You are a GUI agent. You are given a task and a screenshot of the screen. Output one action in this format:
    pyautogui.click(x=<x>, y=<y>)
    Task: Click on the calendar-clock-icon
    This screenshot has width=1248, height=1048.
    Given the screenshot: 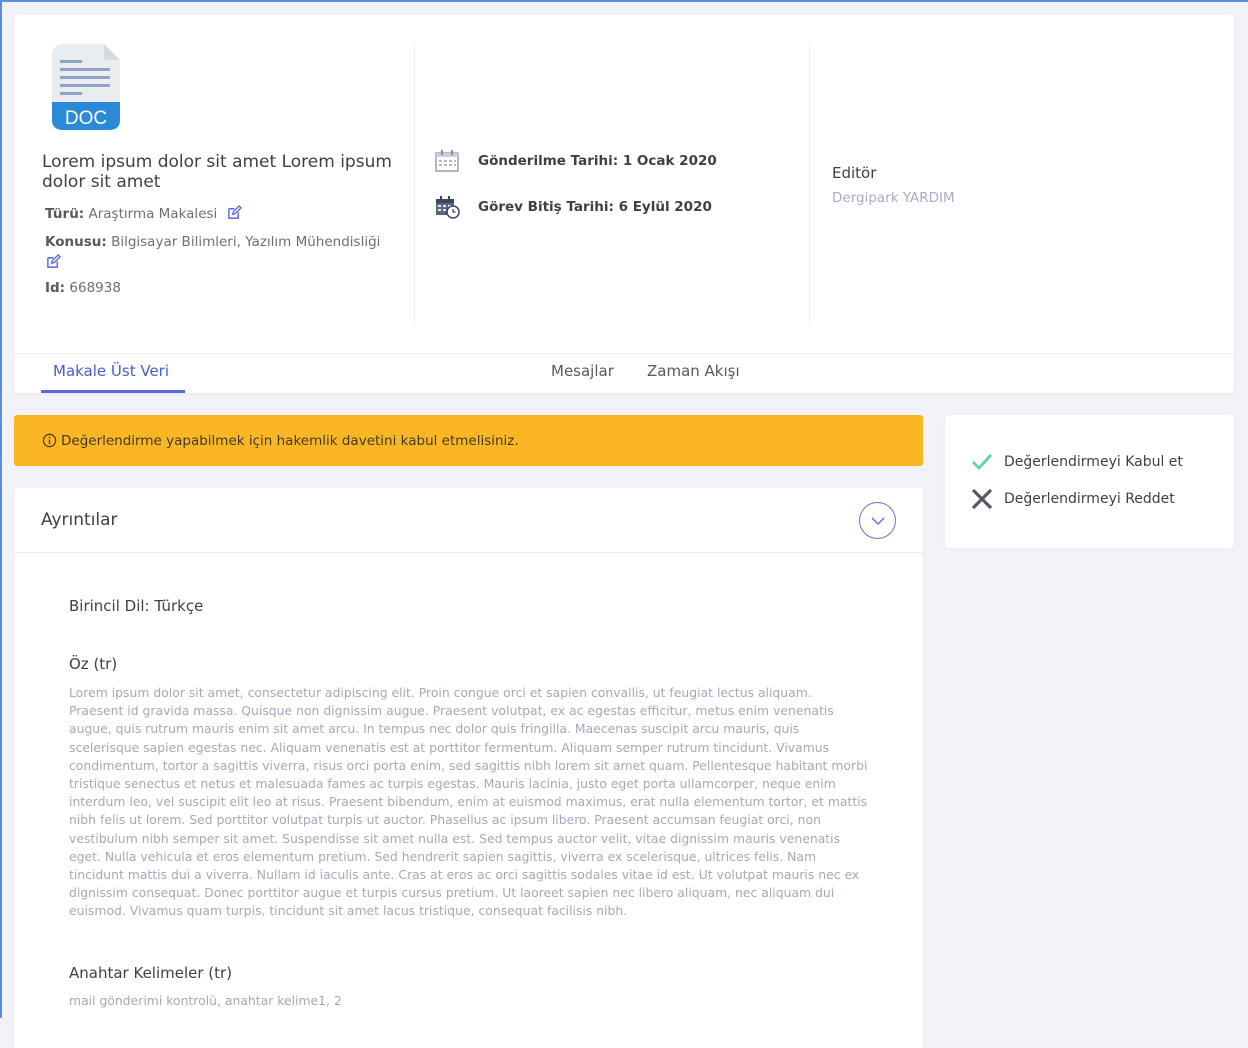 What is the action you would take?
    pyautogui.click(x=448, y=207)
    